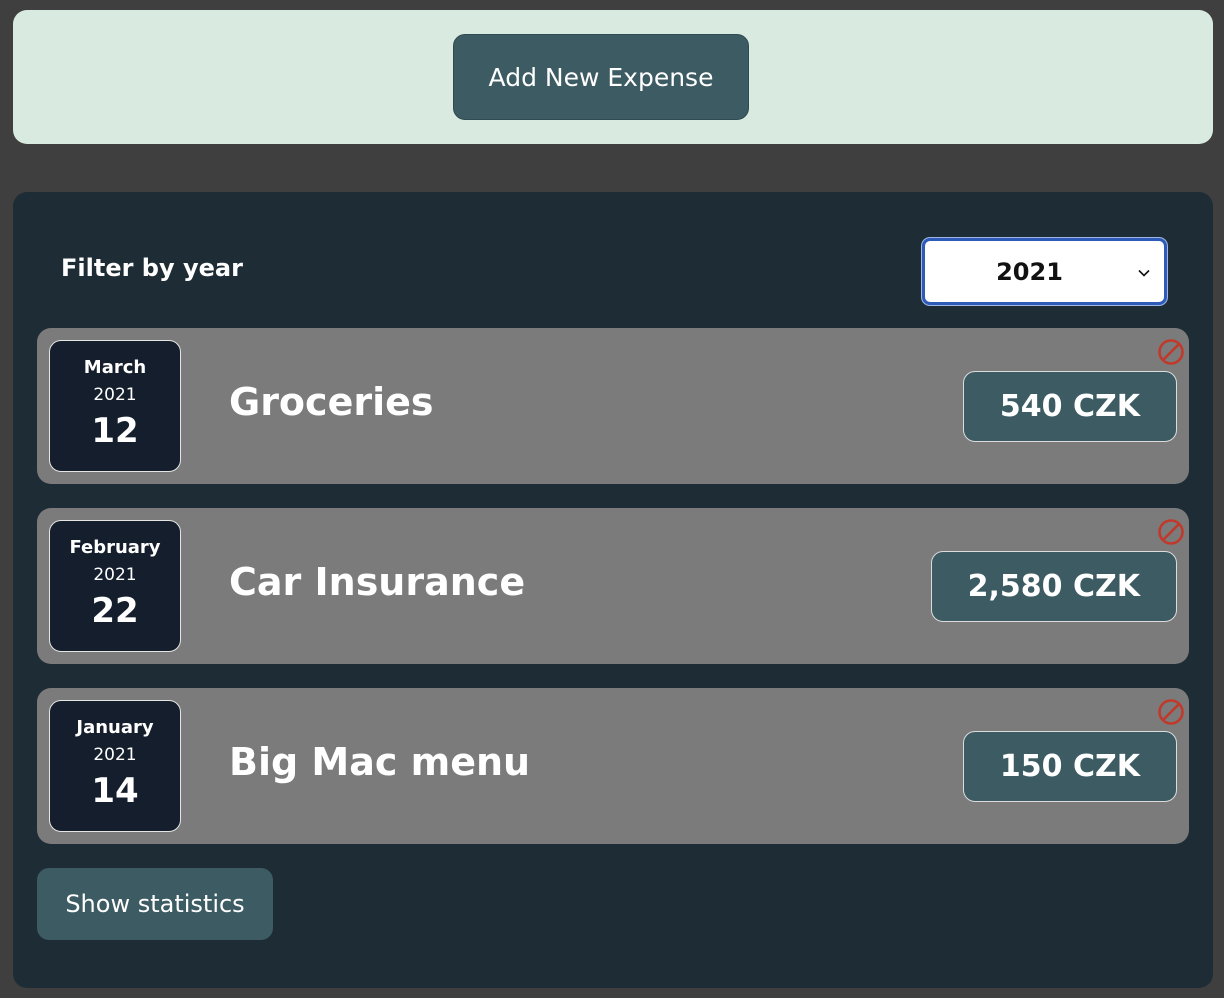  Describe the element at coordinates (1069, 766) in the screenshot. I see `expense-amount: 150 CZK` at that location.